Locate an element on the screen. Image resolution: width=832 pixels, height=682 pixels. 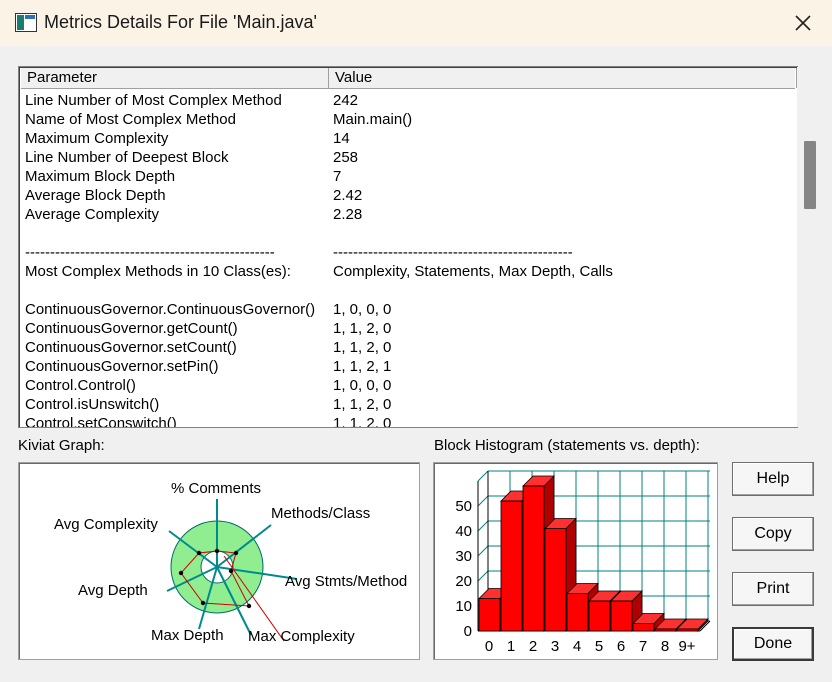
parameter-cell: ContinuousGovernor.ContinuousGovernor() is located at coordinates (170, 309).